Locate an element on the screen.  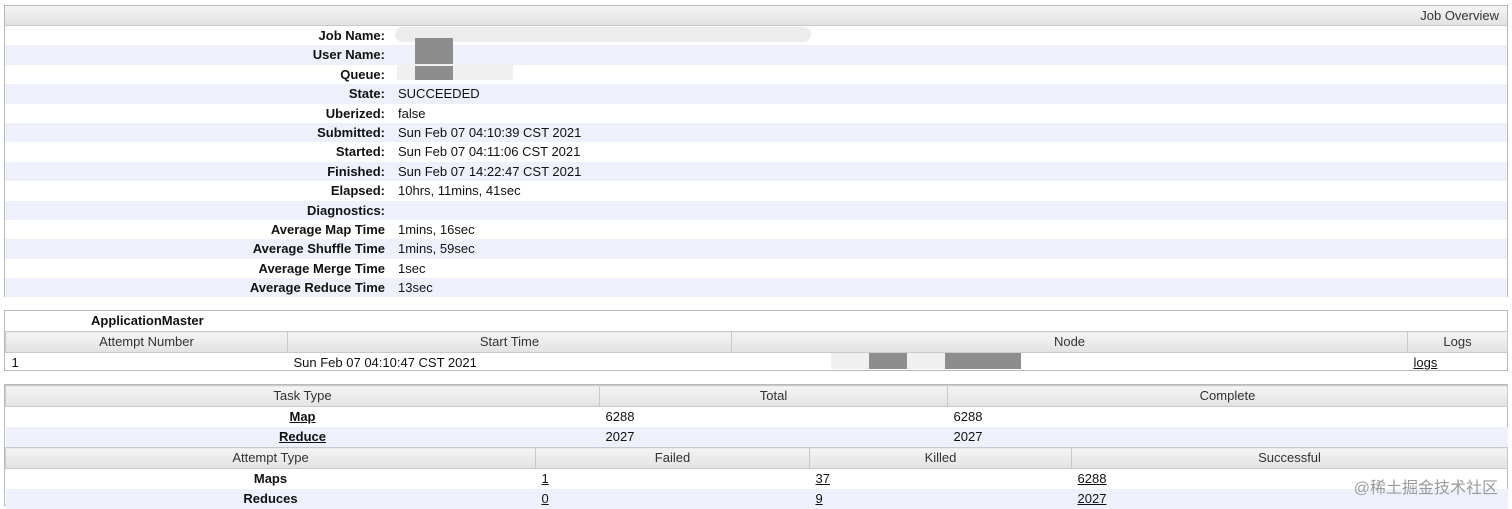
table-row: Reduce 2027 2027 is located at coordinates (756, 437).